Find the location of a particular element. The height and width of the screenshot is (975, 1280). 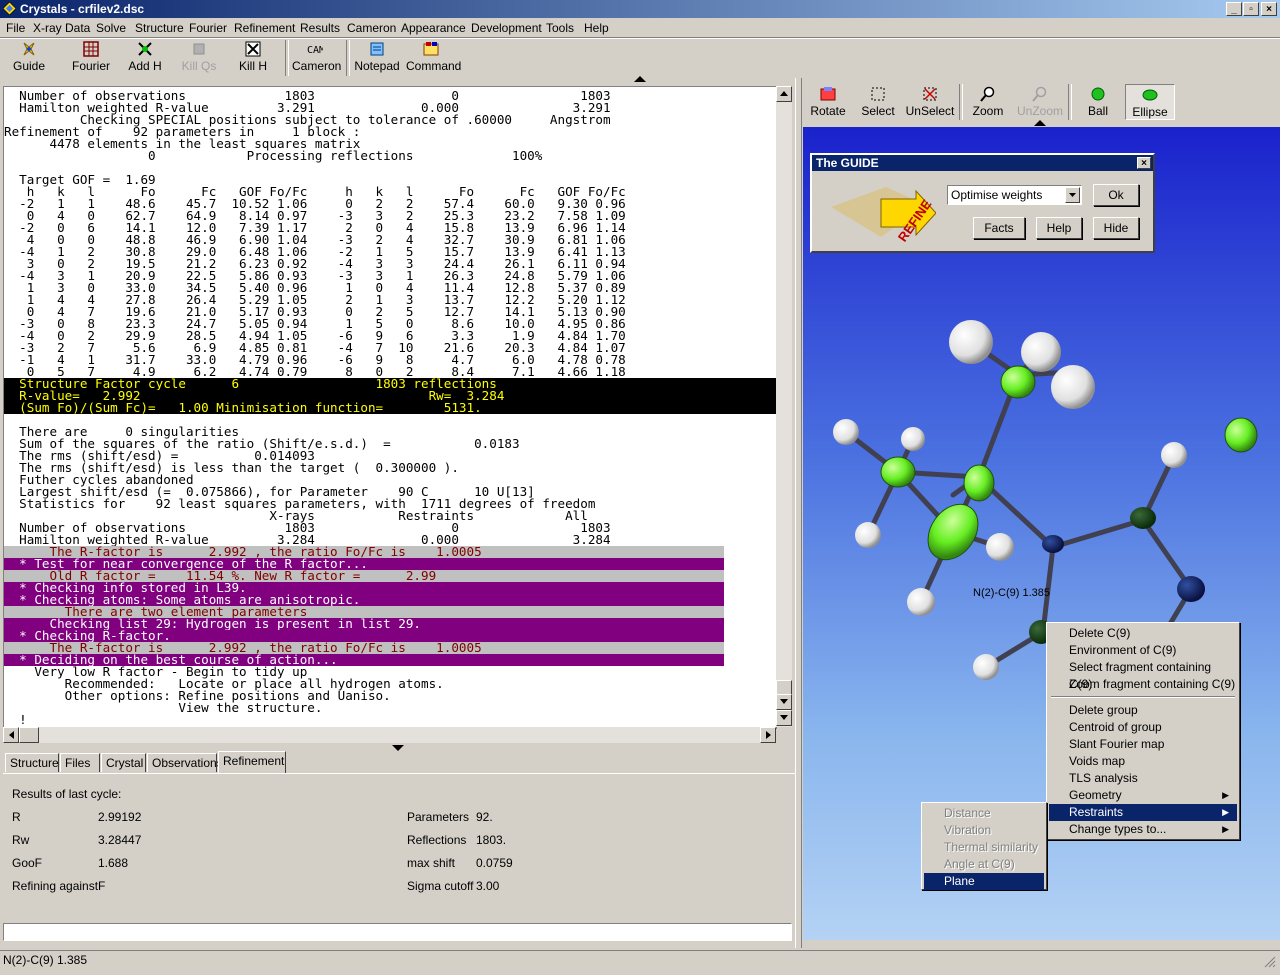

tab-observations: Observations is located at coordinates (185, 762).